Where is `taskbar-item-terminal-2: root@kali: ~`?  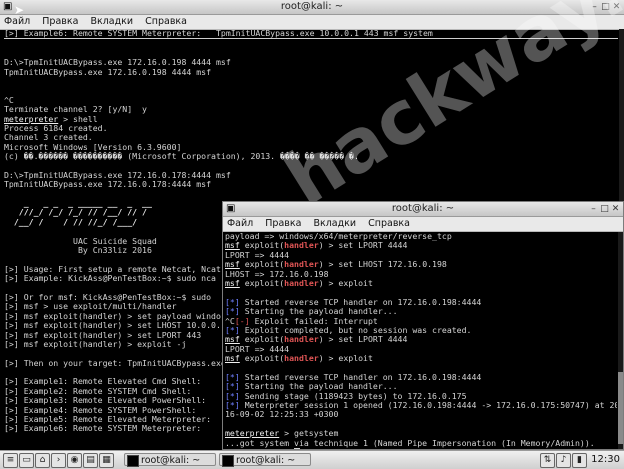
taskbar-item-terminal-2: root@kali: ~ is located at coordinates (265, 460).